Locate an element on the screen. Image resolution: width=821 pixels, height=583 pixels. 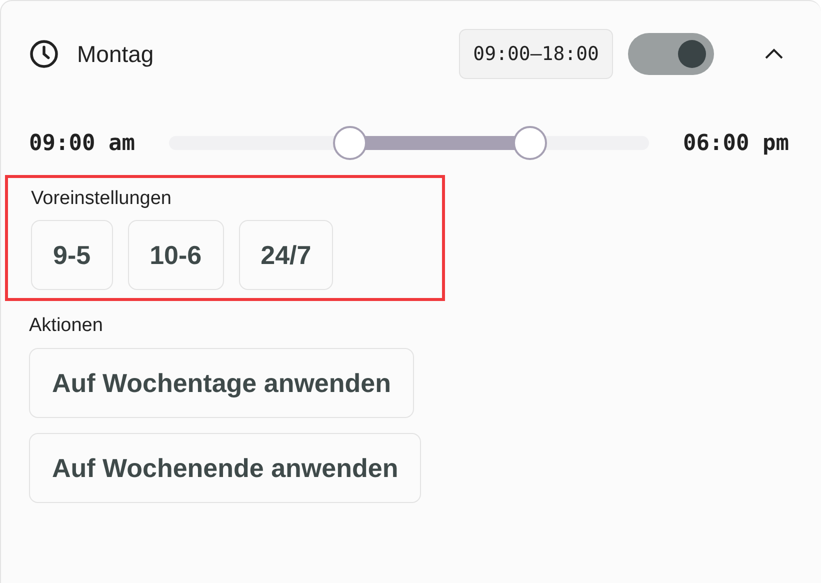
action-button: Auf Wochentage anwenden is located at coordinates (221, 383).